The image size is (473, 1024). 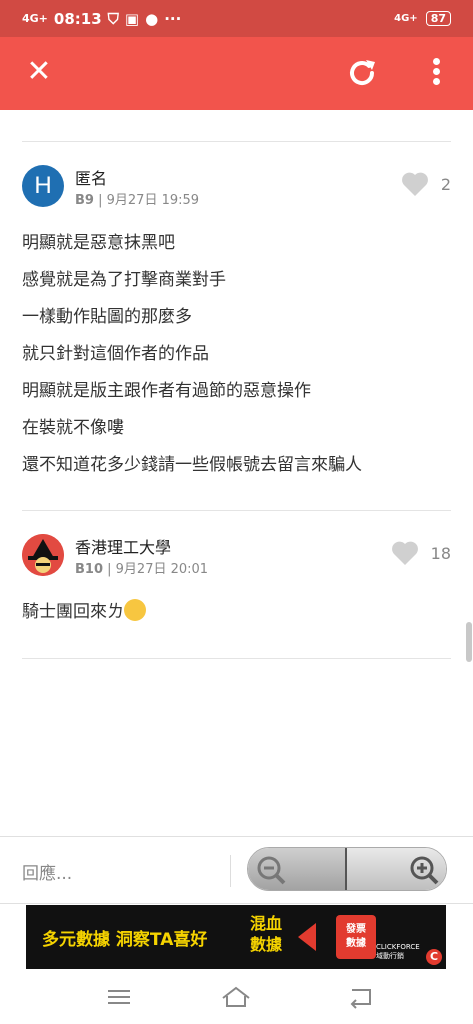 I want to click on post-meta: B10 | 9月27日 20:01, so click(x=142, y=569).